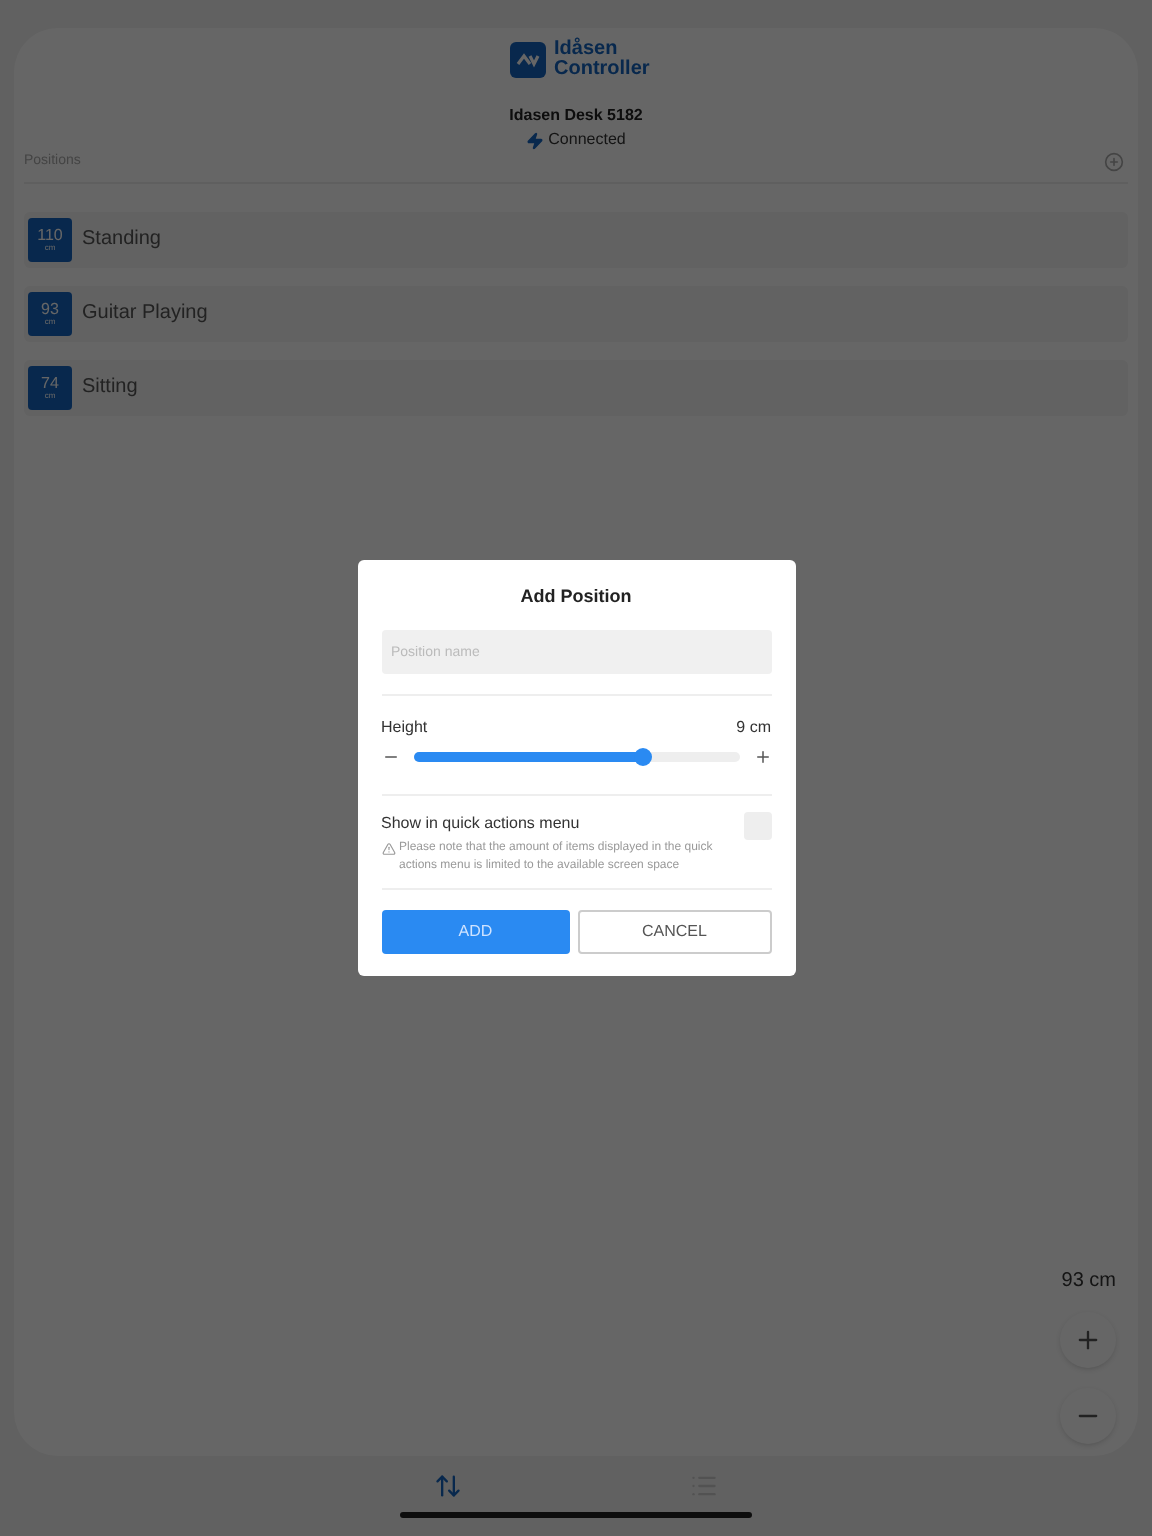 The image size is (1152, 1536). What do you see at coordinates (587, 140) in the screenshot?
I see `connection-status: Connected` at bounding box center [587, 140].